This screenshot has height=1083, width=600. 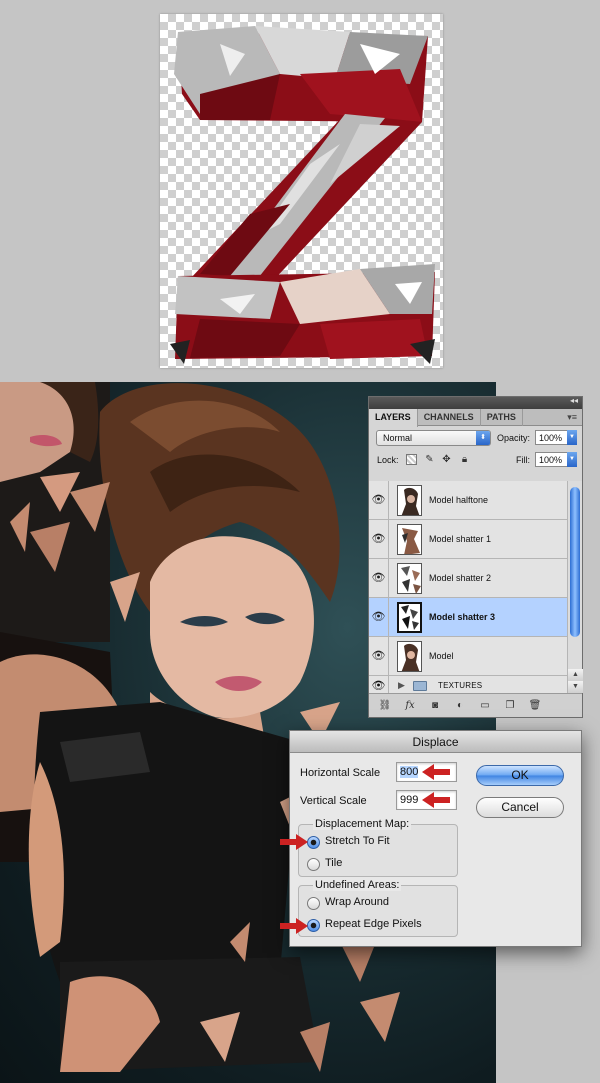 What do you see at coordinates (449, 417) in the screenshot?
I see `tab-channels: CHANNELS` at bounding box center [449, 417].